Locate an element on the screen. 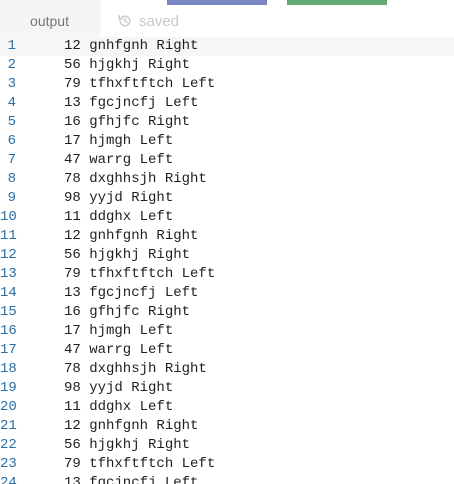 The width and height of the screenshot is (454, 484). code-line: 12 56 hjgkhj Right is located at coordinates (227, 255).